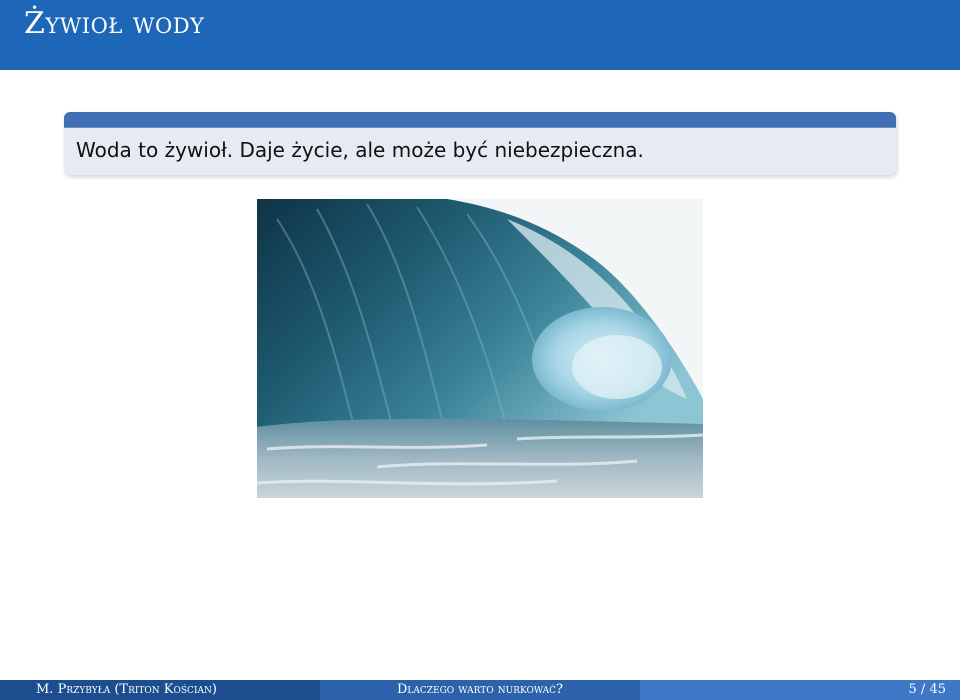  Describe the element at coordinates (800, 690) in the screenshot. I see `footer-page-number: 5 / 45` at that location.